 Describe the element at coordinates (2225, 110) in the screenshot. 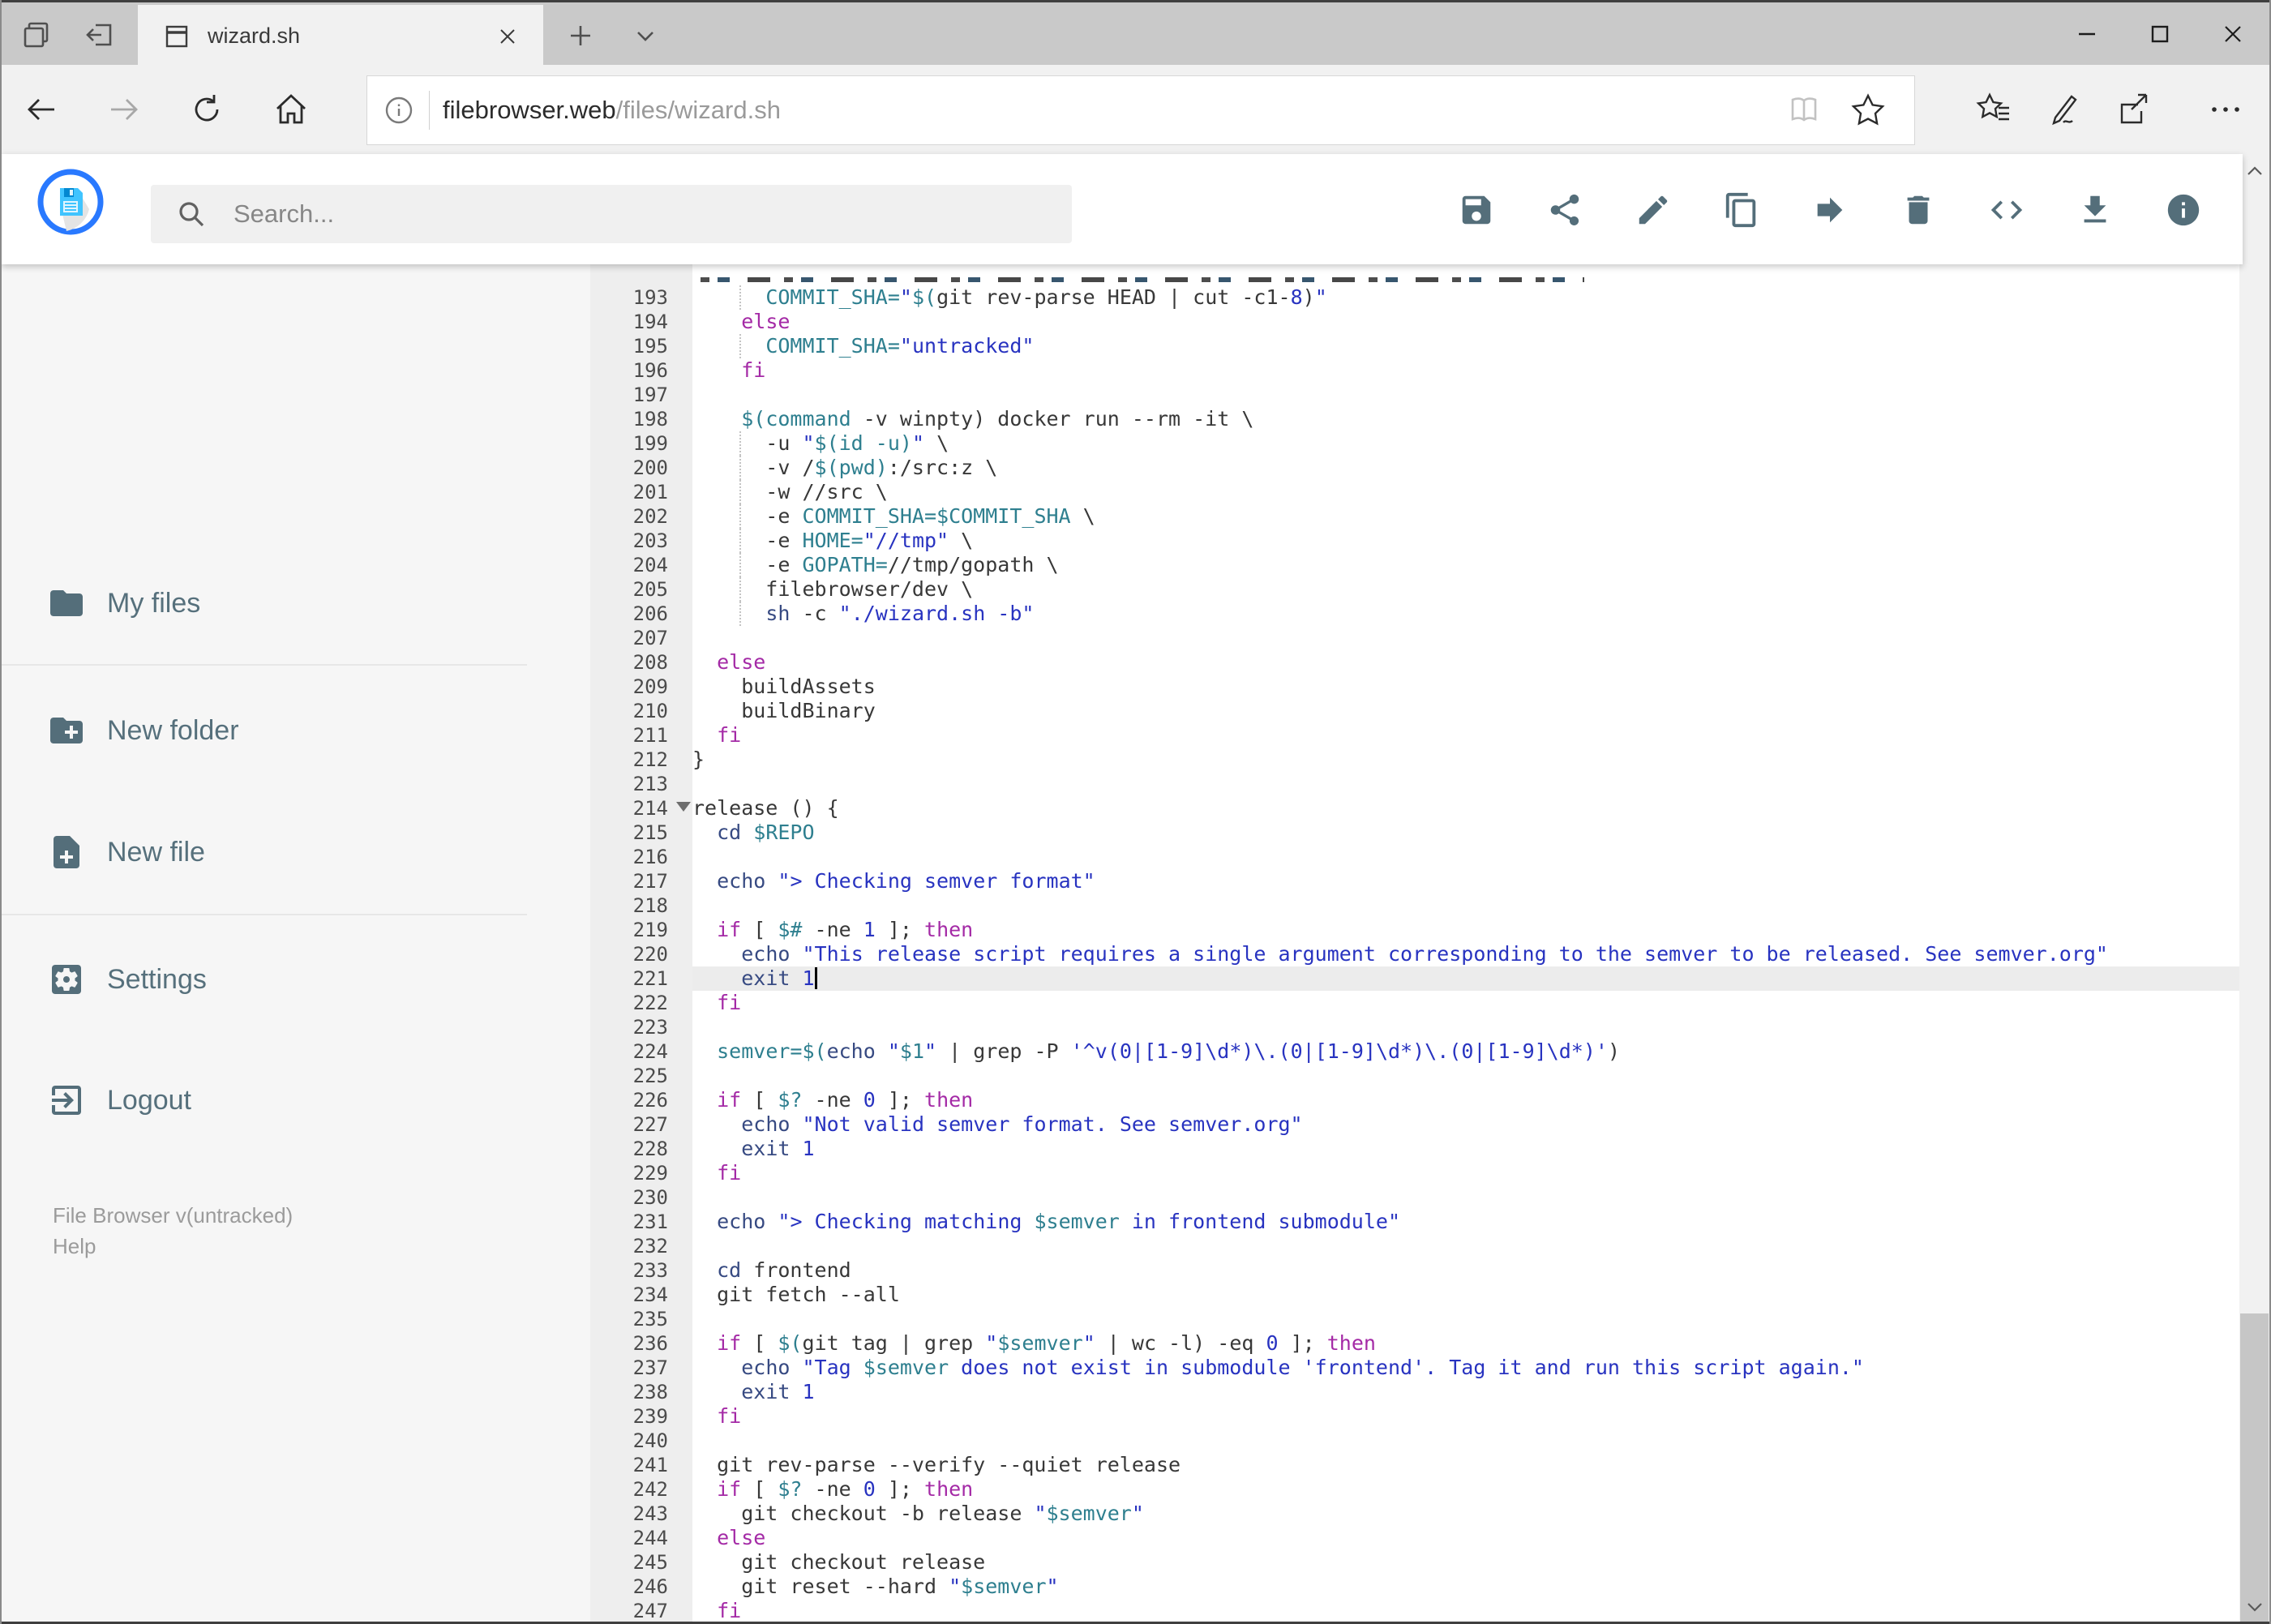

I see `more-actions-icon` at that location.